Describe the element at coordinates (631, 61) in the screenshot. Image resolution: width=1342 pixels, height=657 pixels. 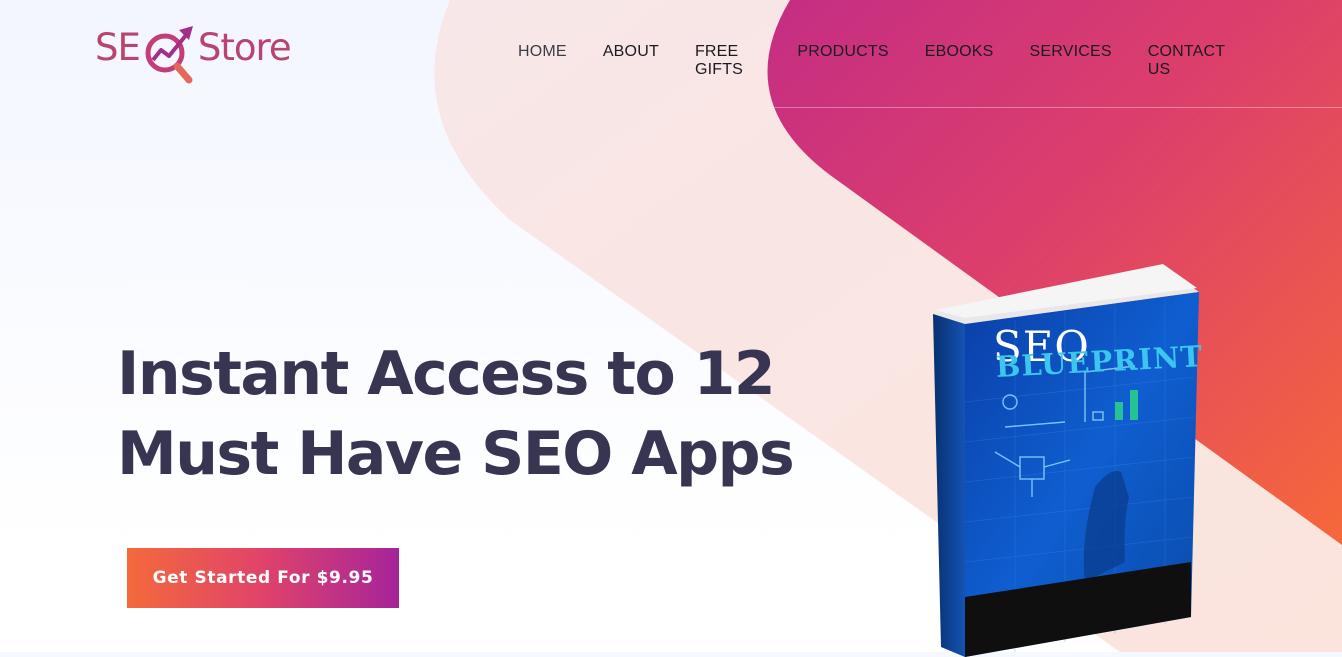
I see `nav-about: ABOUT` at that location.